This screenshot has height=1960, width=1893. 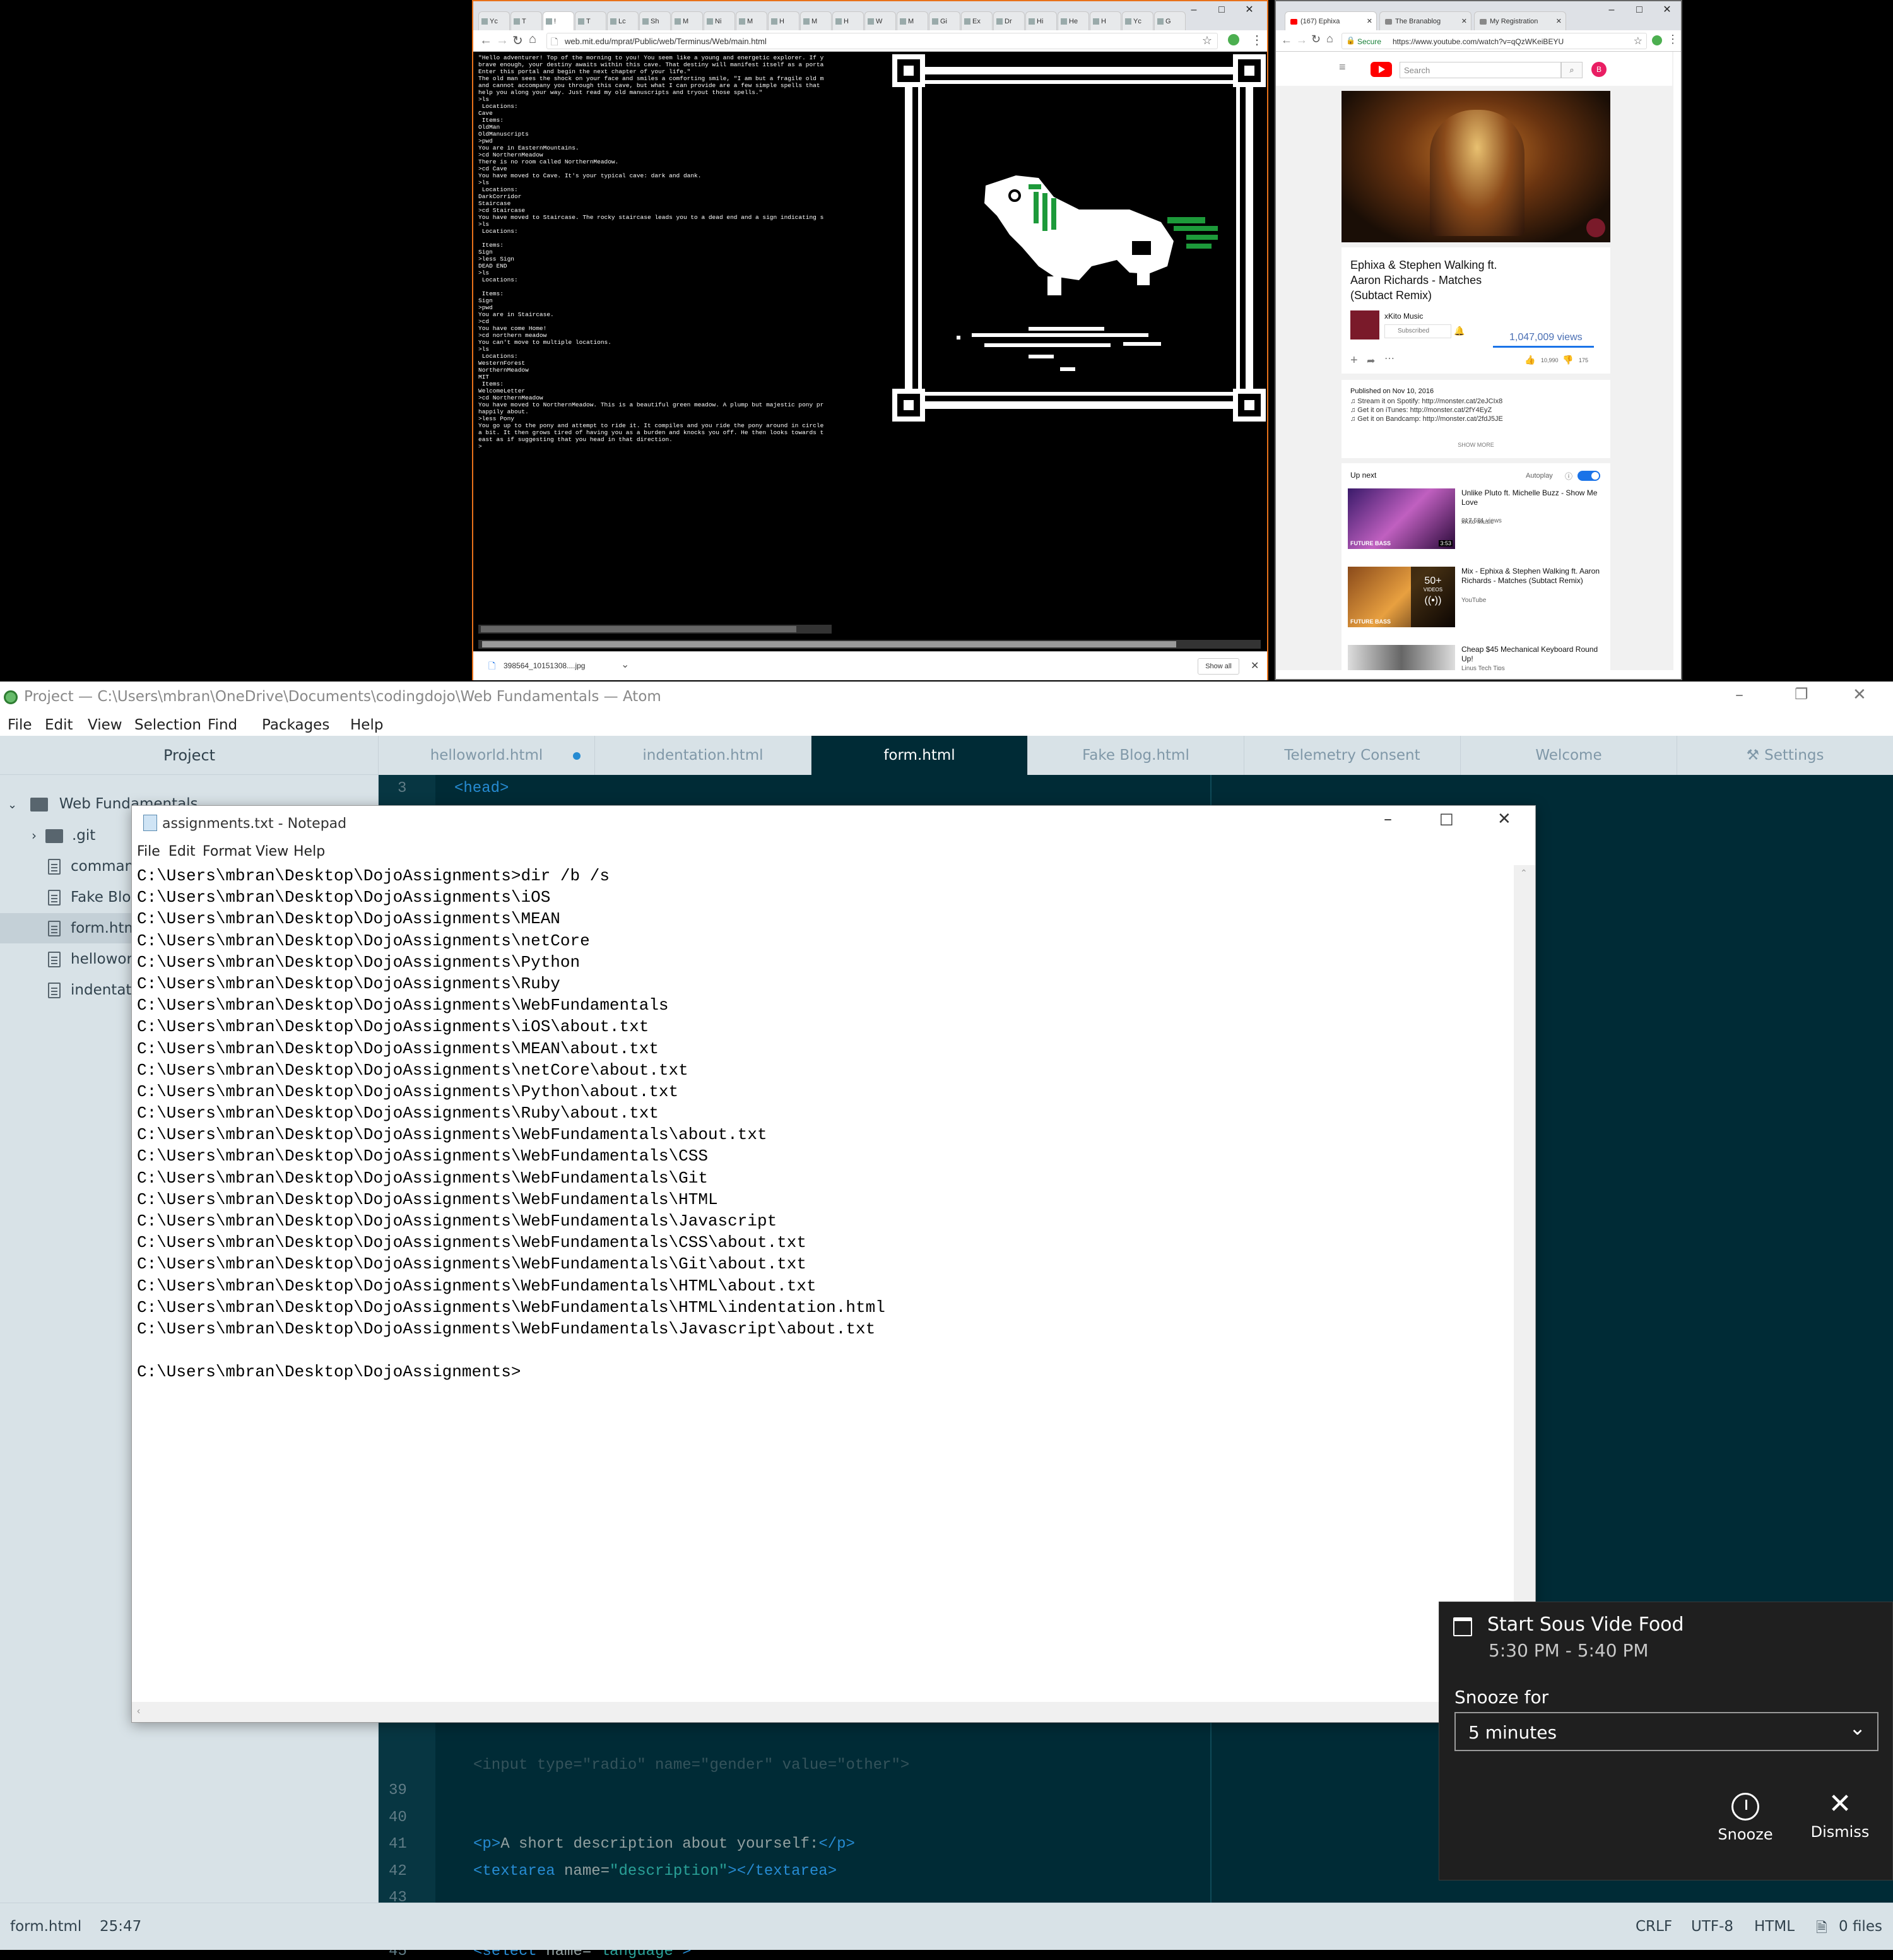 What do you see at coordinates (544, 665) in the screenshot?
I see `download-file-name: 398564_10151308....jpg` at bounding box center [544, 665].